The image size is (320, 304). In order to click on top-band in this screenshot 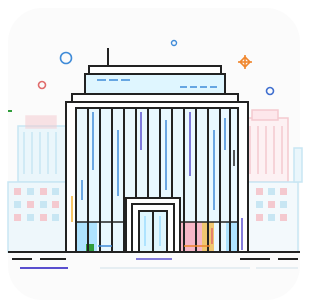, I will do `click(155, 84)`.